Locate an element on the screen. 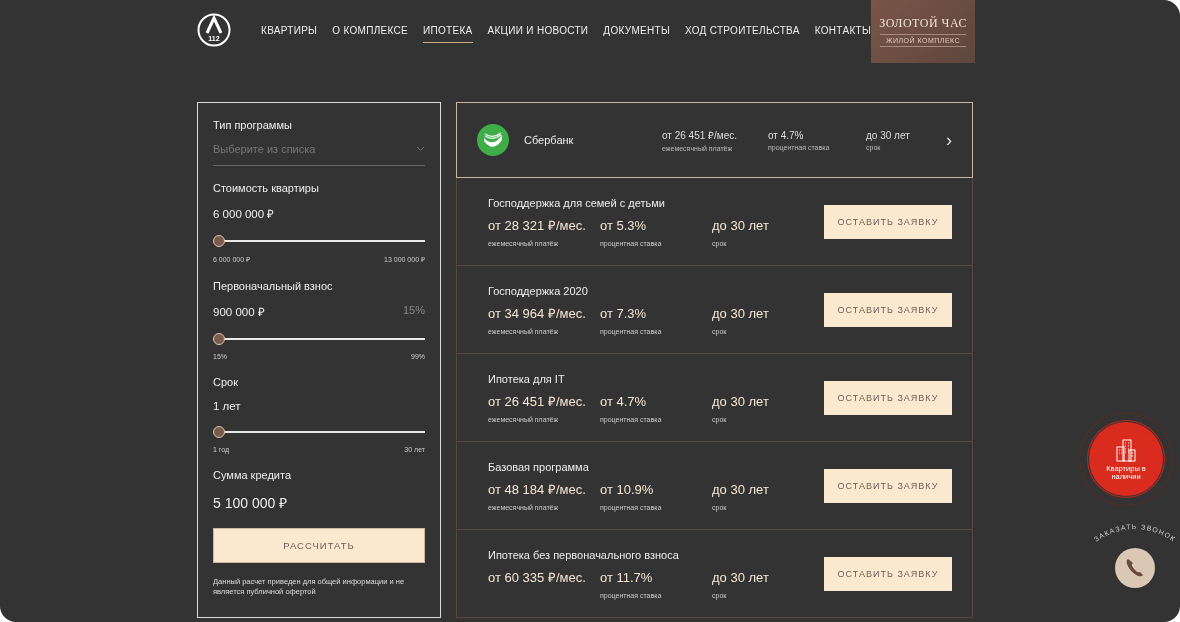 The width and height of the screenshot is (1180, 622). payment-value: от 60 335 ₽/мес. is located at coordinates (537, 577).